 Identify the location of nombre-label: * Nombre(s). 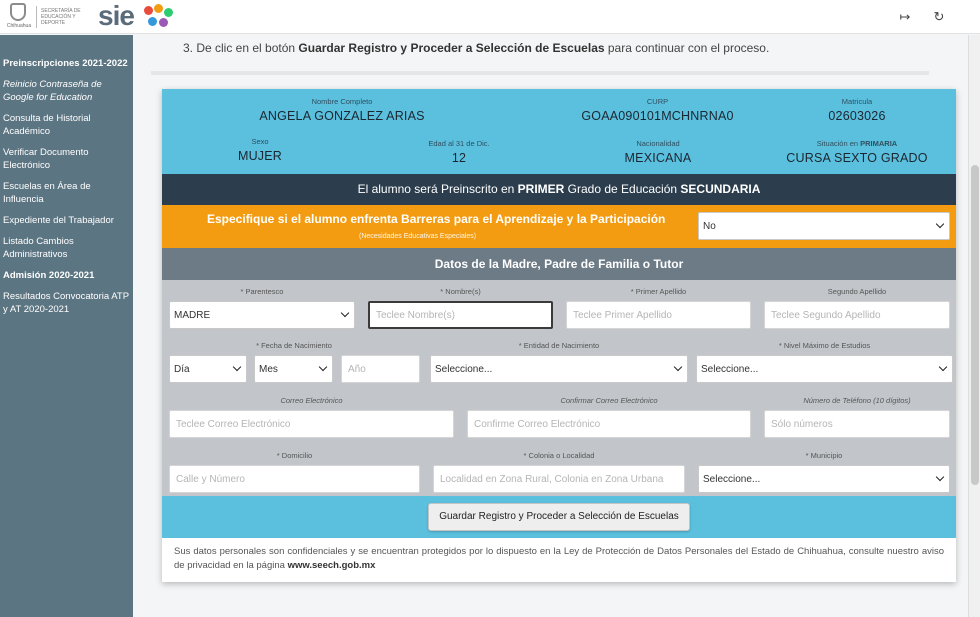
(460, 291).